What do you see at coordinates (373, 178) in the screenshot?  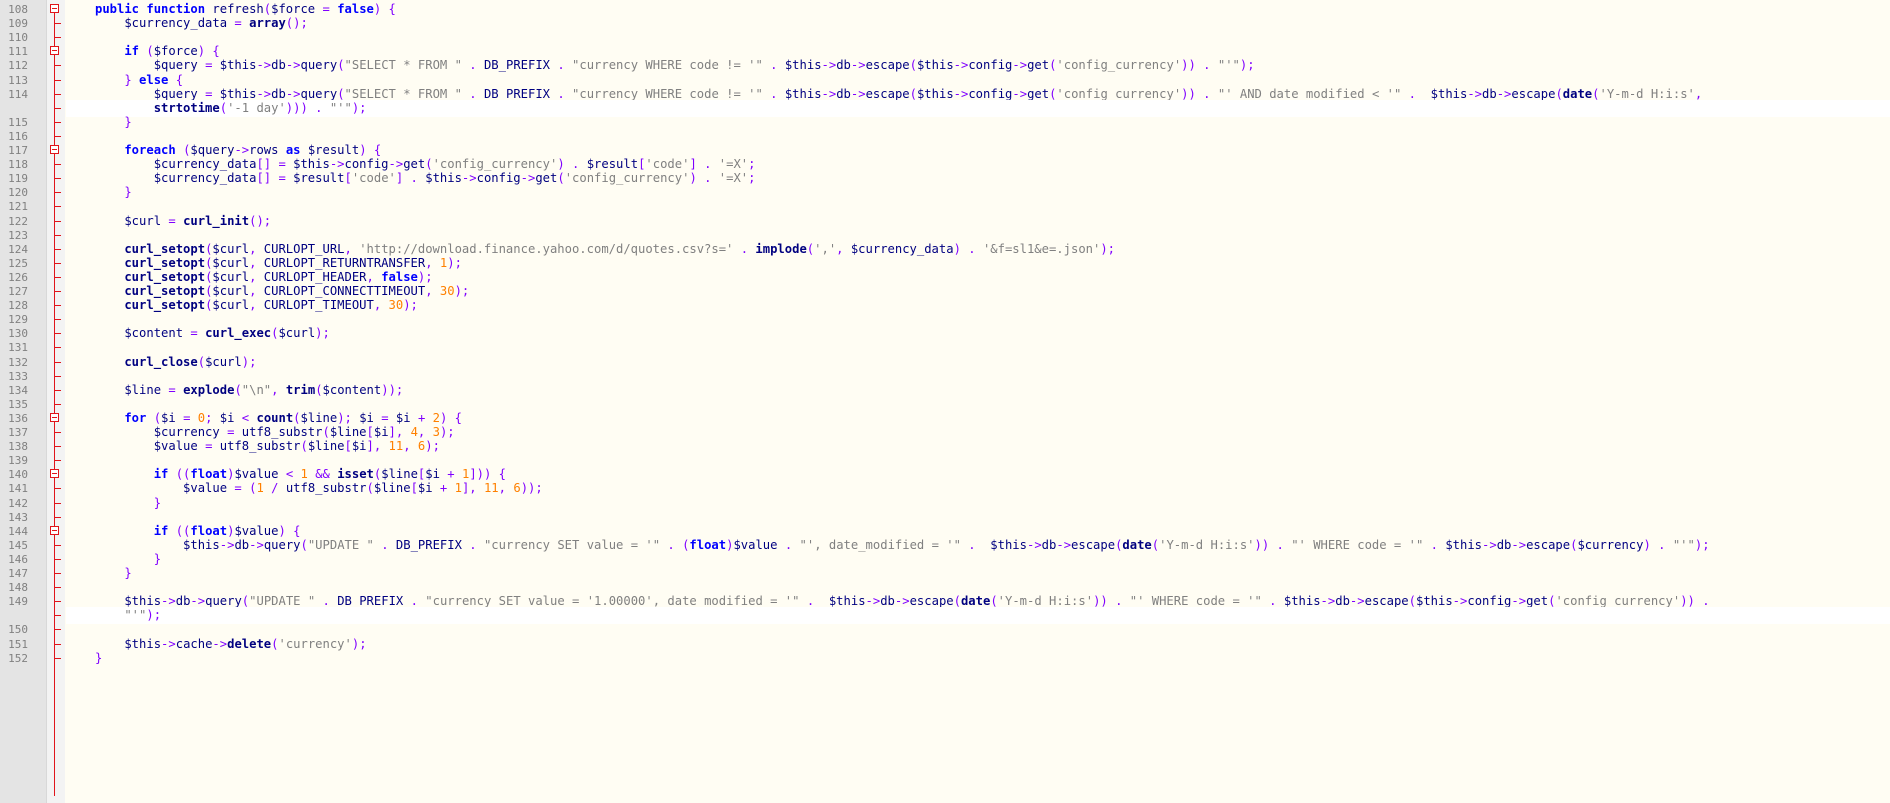 I see `code-token: 'code'` at bounding box center [373, 178].